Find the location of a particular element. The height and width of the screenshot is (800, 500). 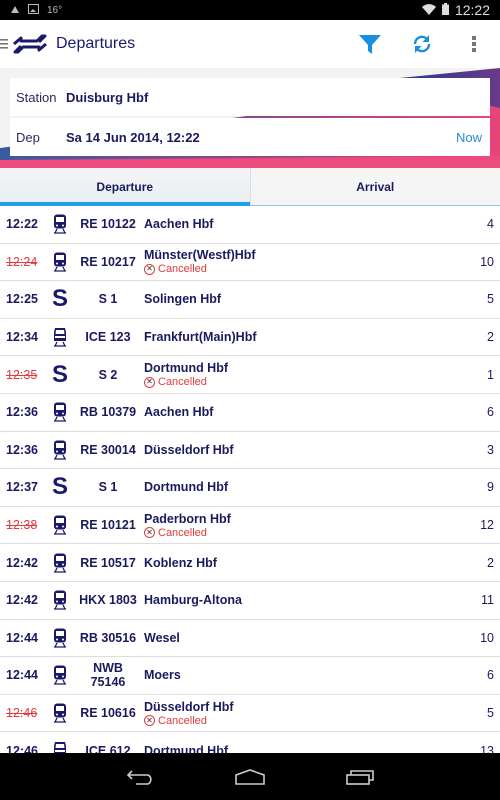

notification-icon is located at coordinates (15, 10).